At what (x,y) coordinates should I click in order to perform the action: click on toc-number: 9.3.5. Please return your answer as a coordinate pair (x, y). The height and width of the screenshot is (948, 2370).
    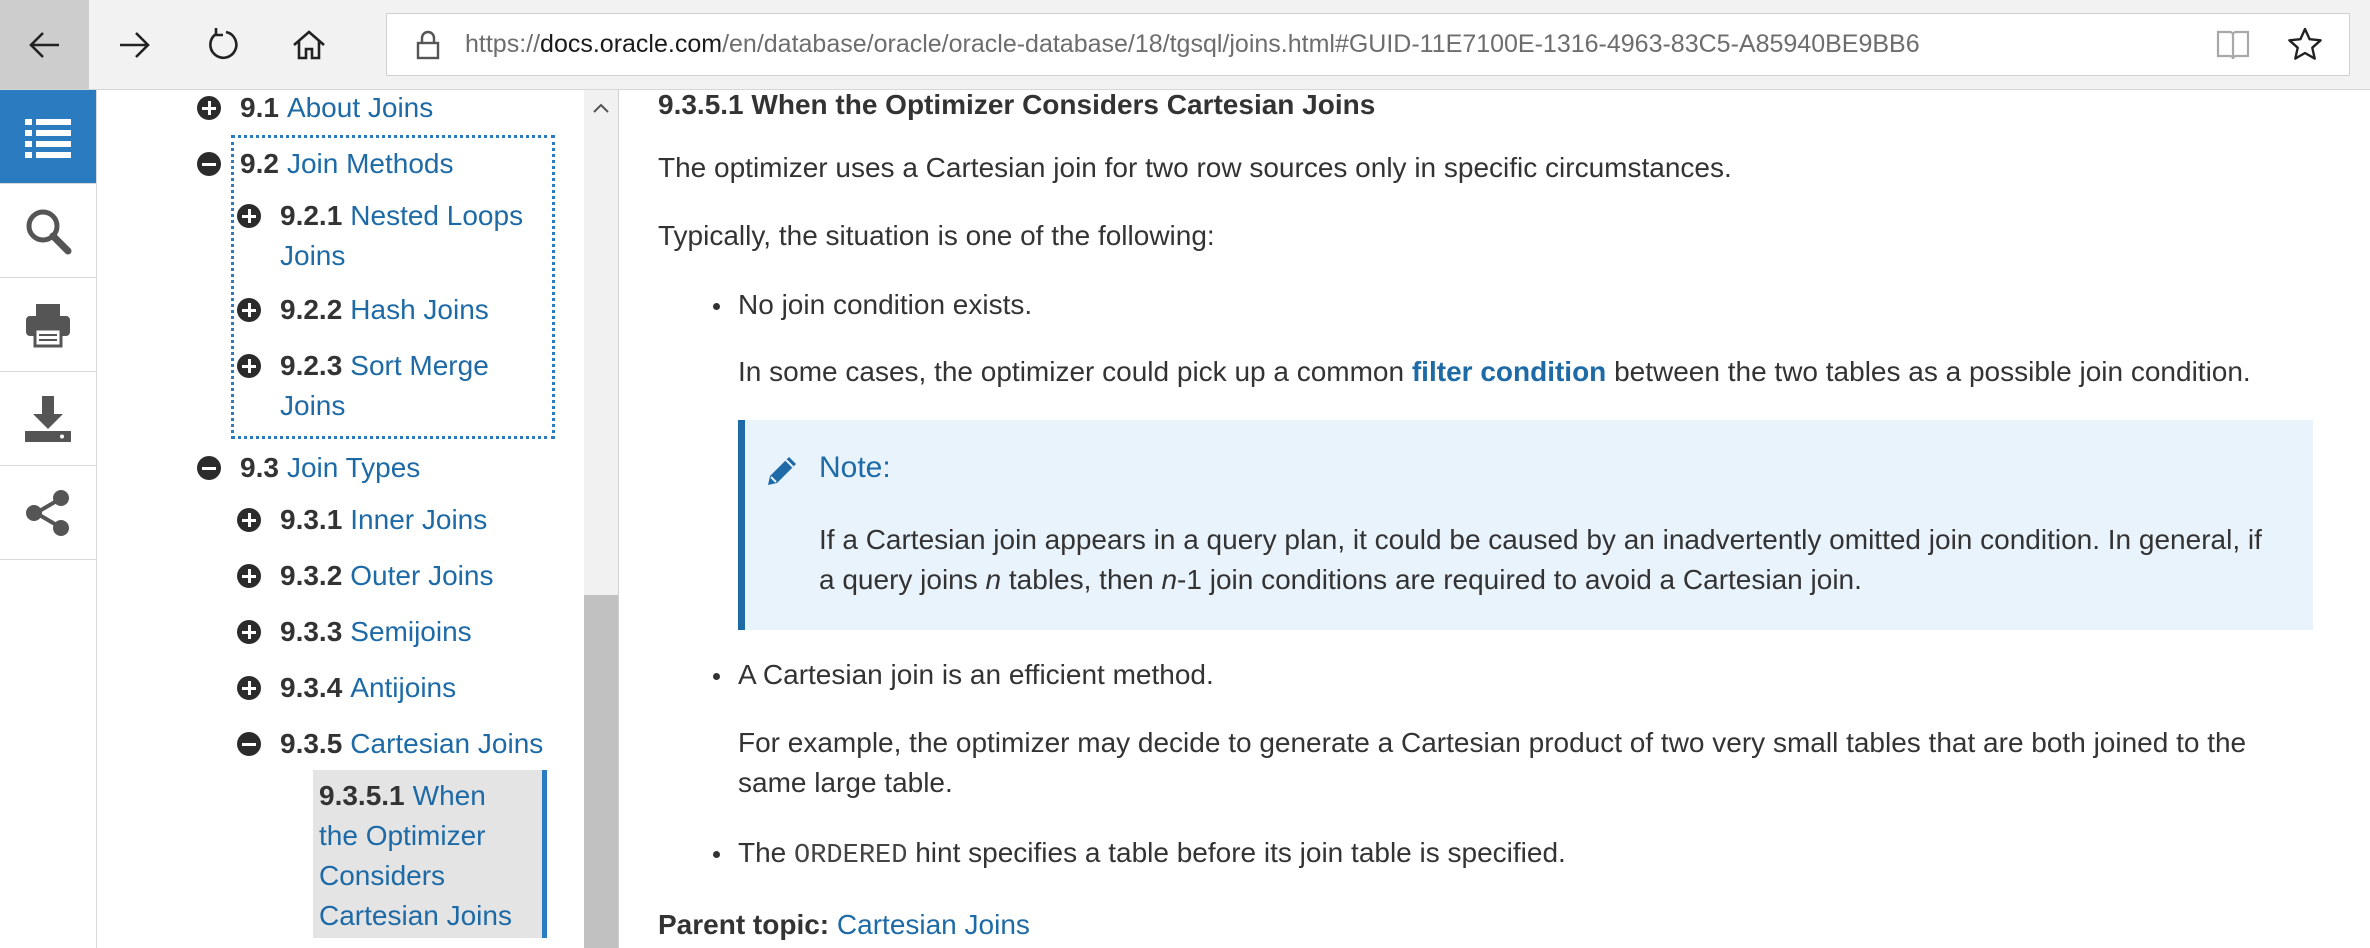
    Looking at the image, I should click on (311, 743).